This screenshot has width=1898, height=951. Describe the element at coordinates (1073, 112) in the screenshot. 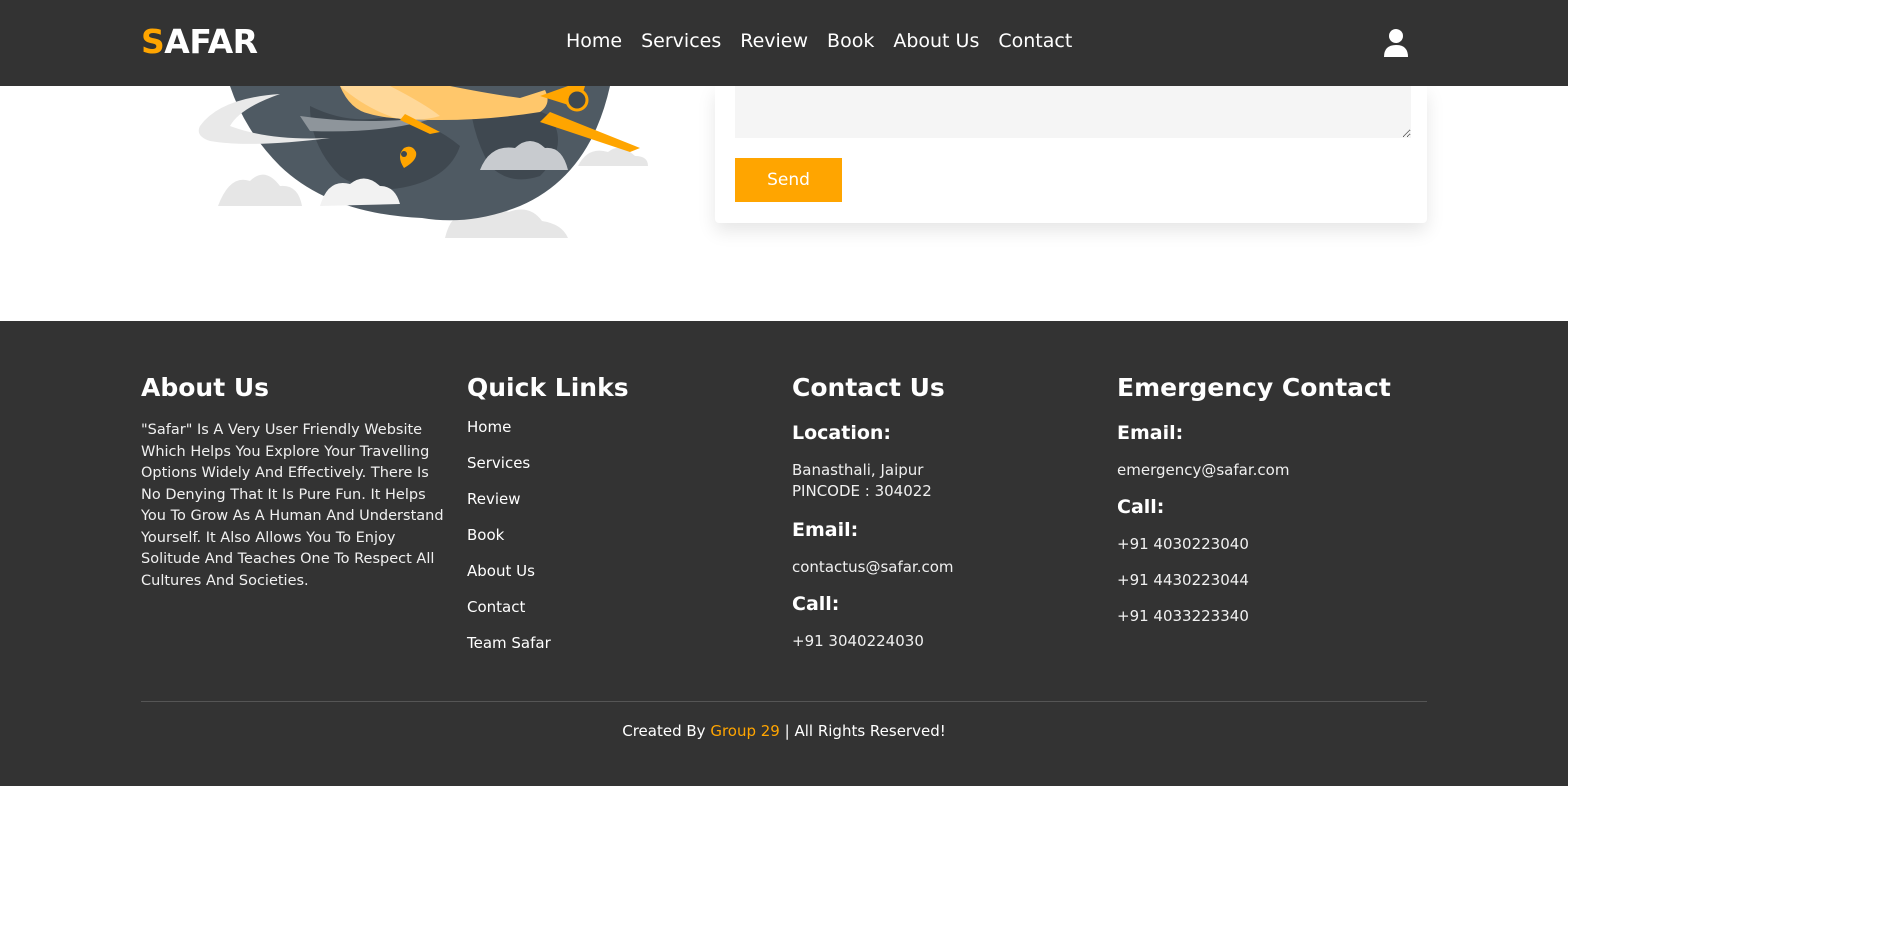

I see `message-textarea` at that location.